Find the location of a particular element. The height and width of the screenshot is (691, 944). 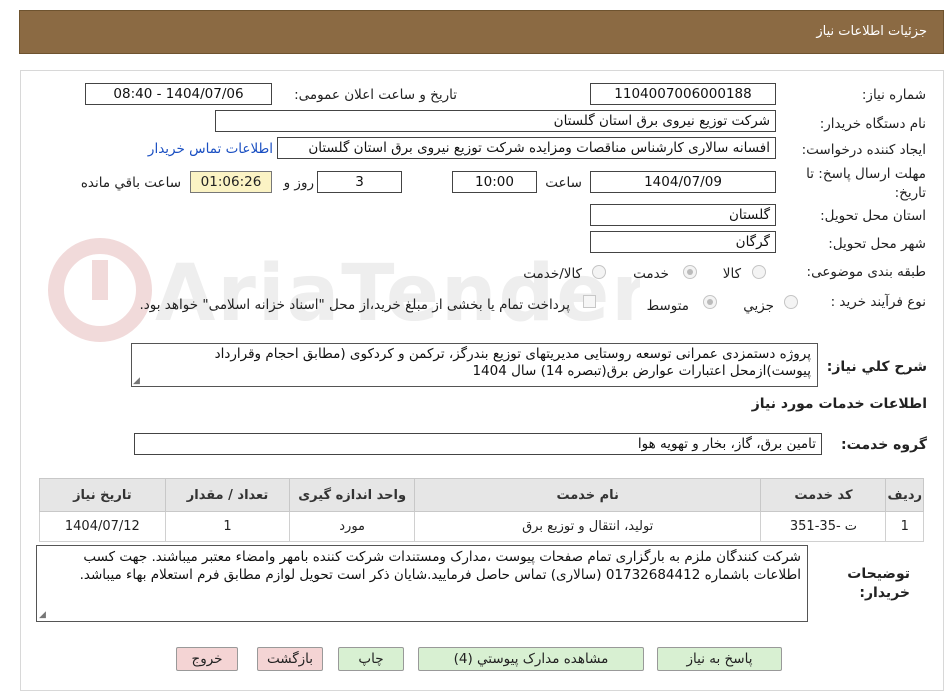

creator-label: ایجاد کننده درخواست: is located at coordinates (863, 150).